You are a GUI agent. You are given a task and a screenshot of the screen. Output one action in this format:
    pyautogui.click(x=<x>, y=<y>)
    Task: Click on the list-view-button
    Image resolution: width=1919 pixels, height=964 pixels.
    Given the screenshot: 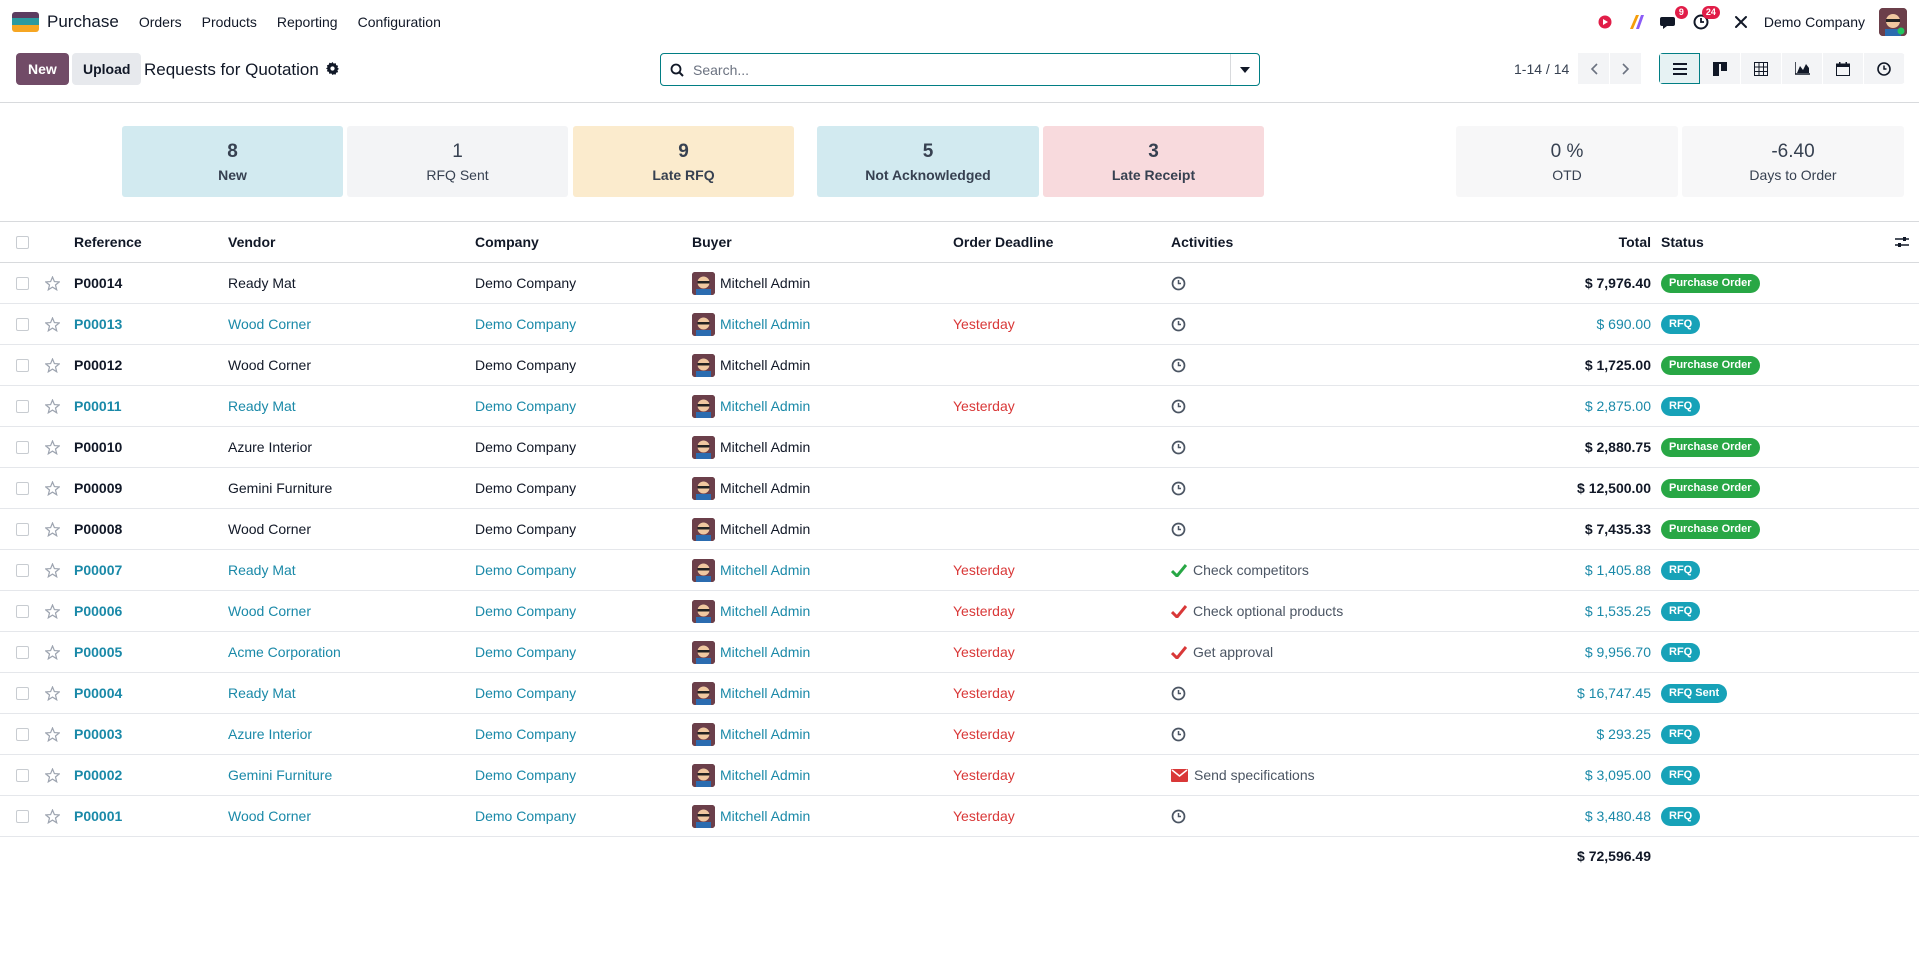 What is the action you would take?
    pyautogui.click(x=1679, y=68)
    